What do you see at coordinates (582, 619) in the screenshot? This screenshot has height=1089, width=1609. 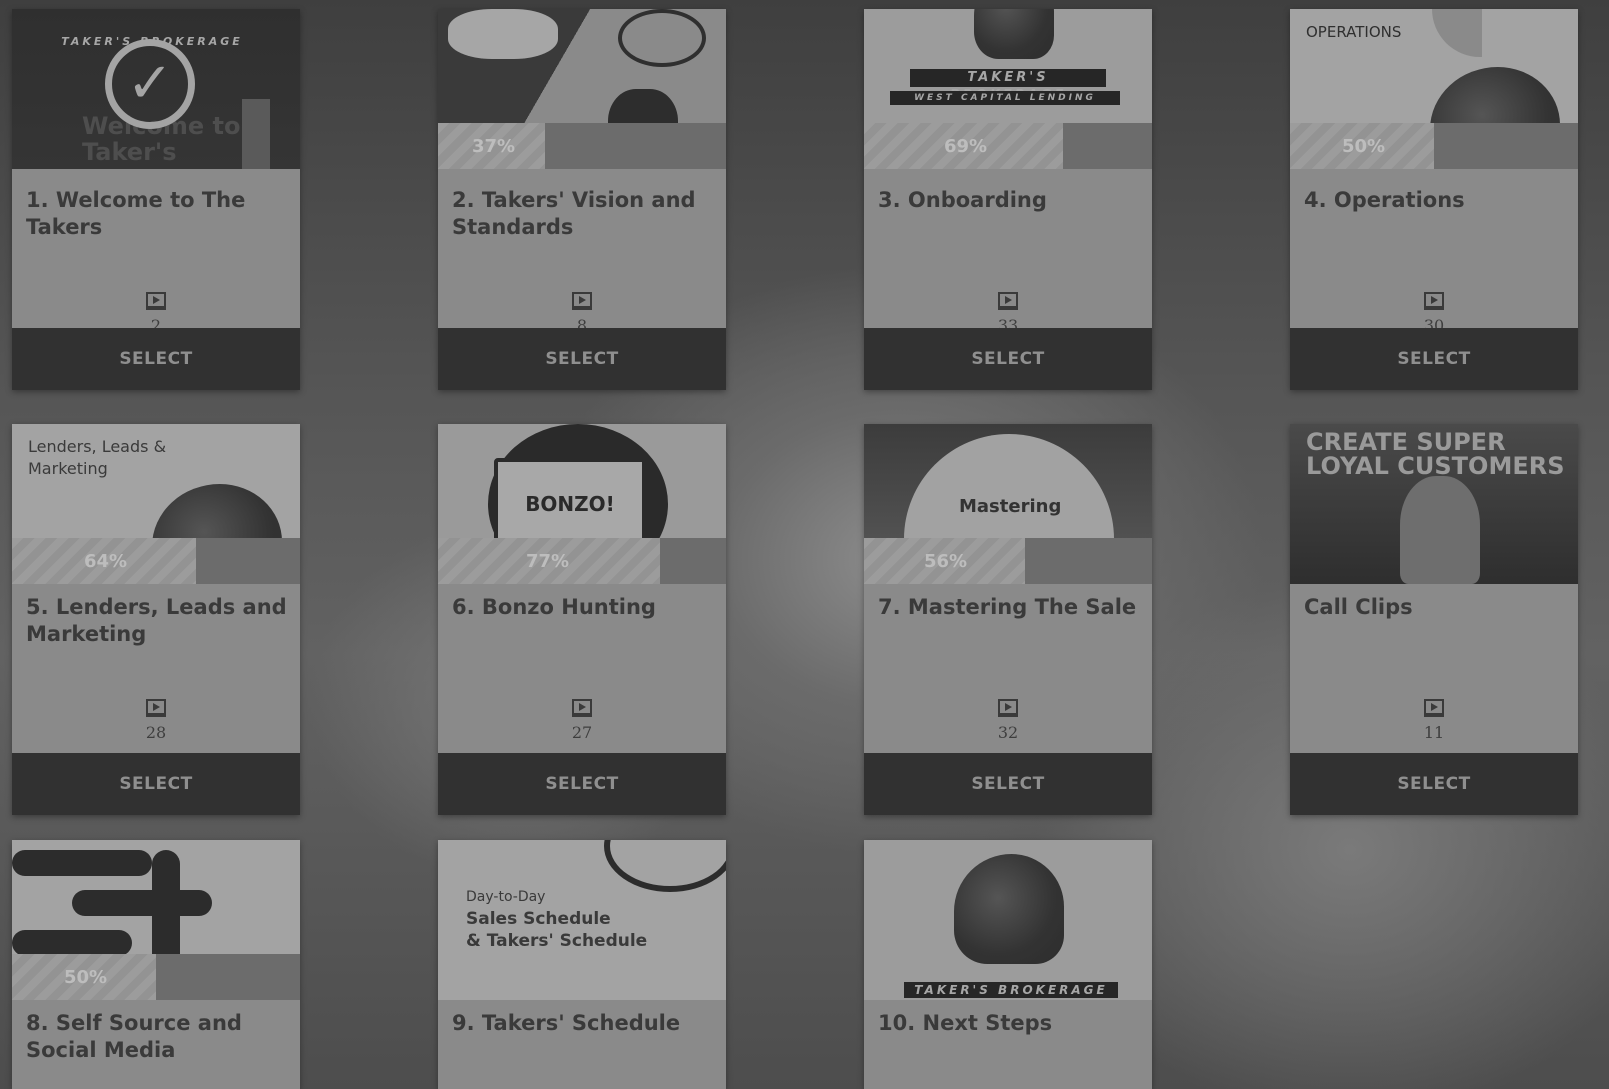 I see `course-card-6: BONZO! 77% 6. Bonzo Hunting 27 SELECT` at bounding box center [582, 619].